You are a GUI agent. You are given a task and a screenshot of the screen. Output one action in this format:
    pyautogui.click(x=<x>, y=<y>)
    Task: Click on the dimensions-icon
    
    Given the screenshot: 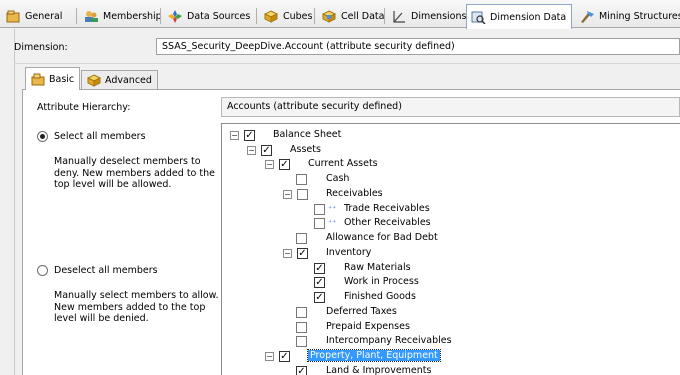 What is the action you would take?
    pyautogui.click(x=399, y=16)
    